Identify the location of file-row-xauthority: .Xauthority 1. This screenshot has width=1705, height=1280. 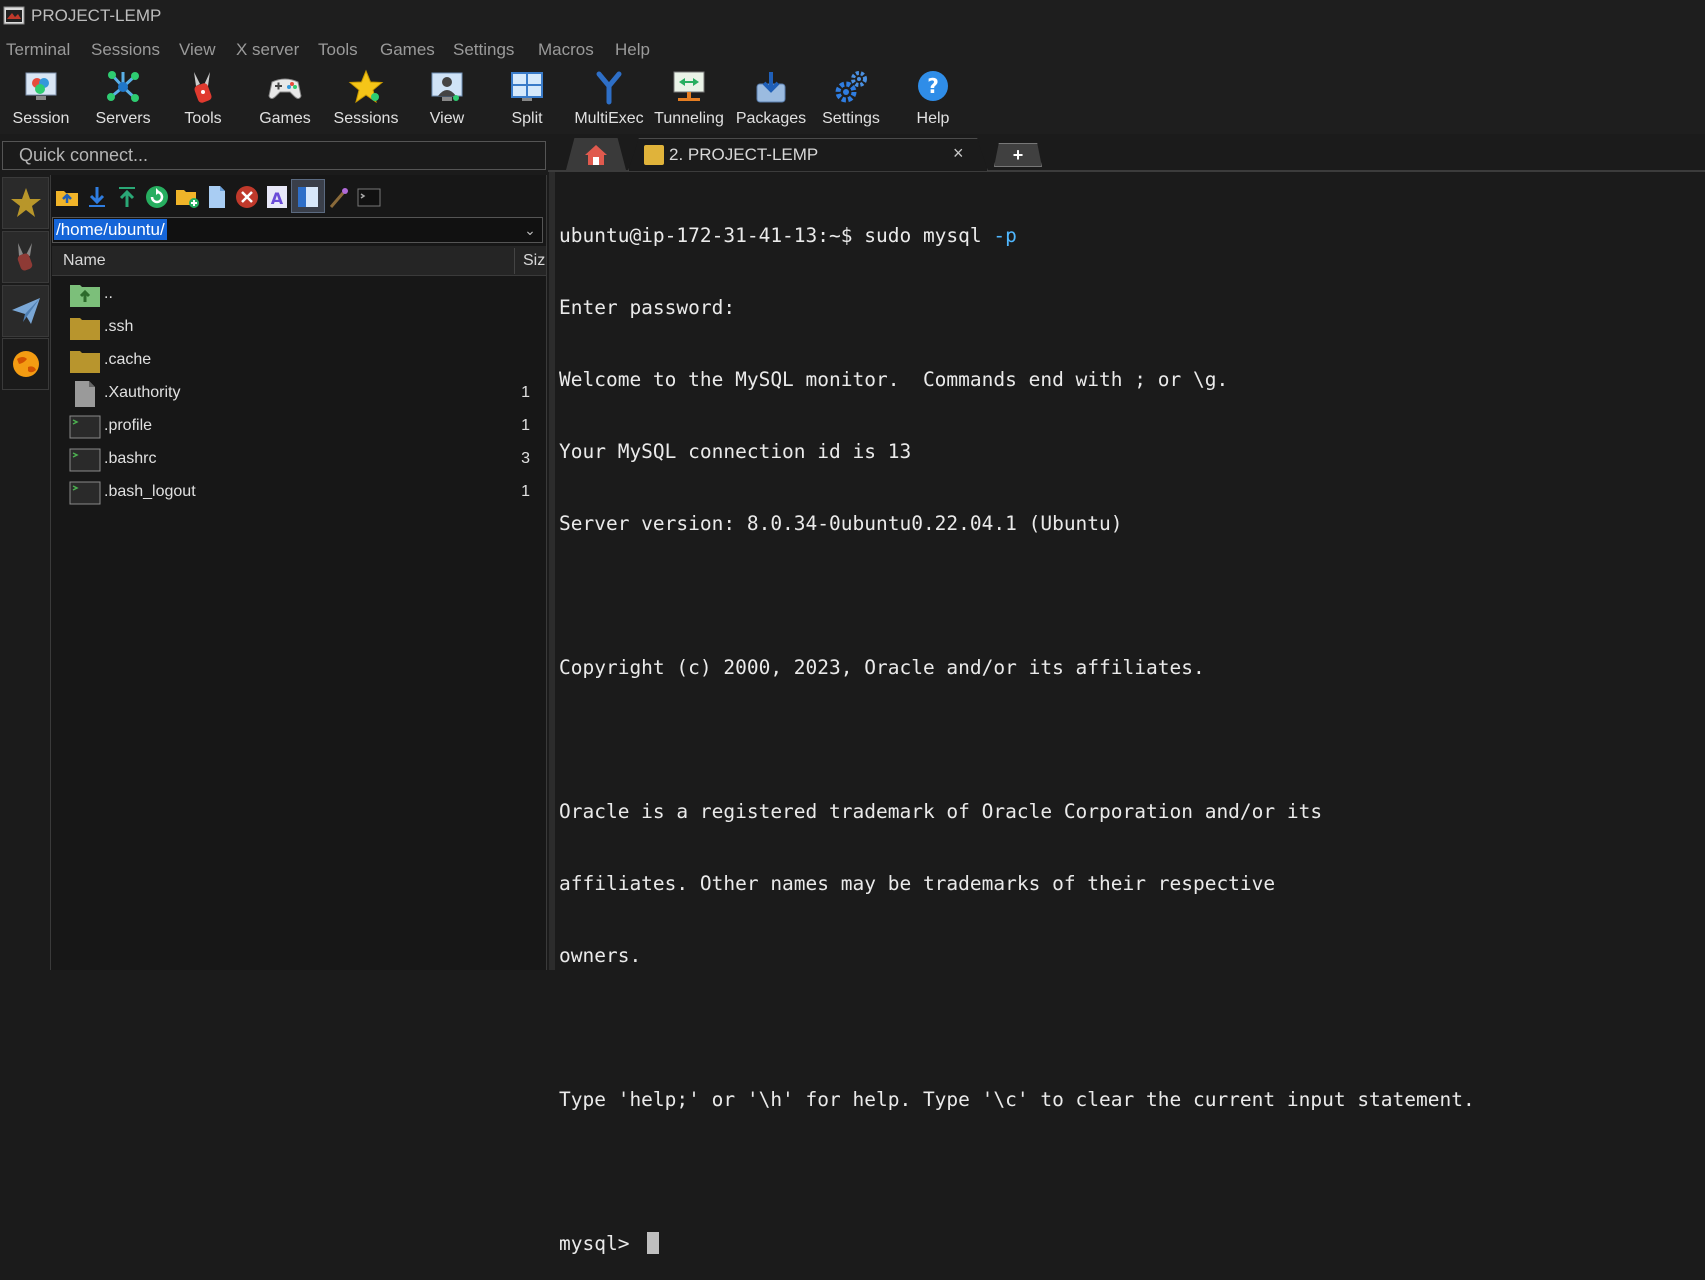
(299, 393).